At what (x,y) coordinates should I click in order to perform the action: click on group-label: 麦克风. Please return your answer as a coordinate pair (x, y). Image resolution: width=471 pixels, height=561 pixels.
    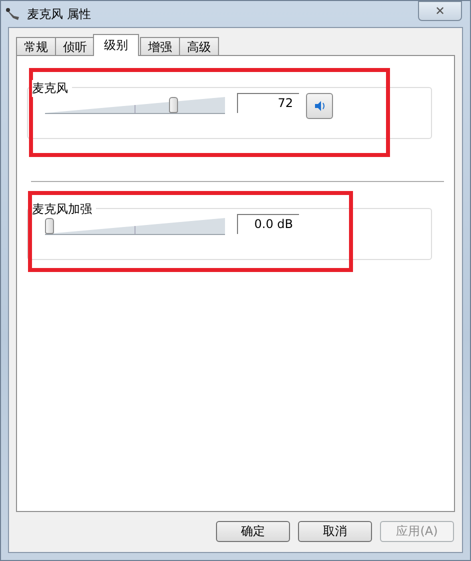
    Looking at the image, I should click on (52, 88).